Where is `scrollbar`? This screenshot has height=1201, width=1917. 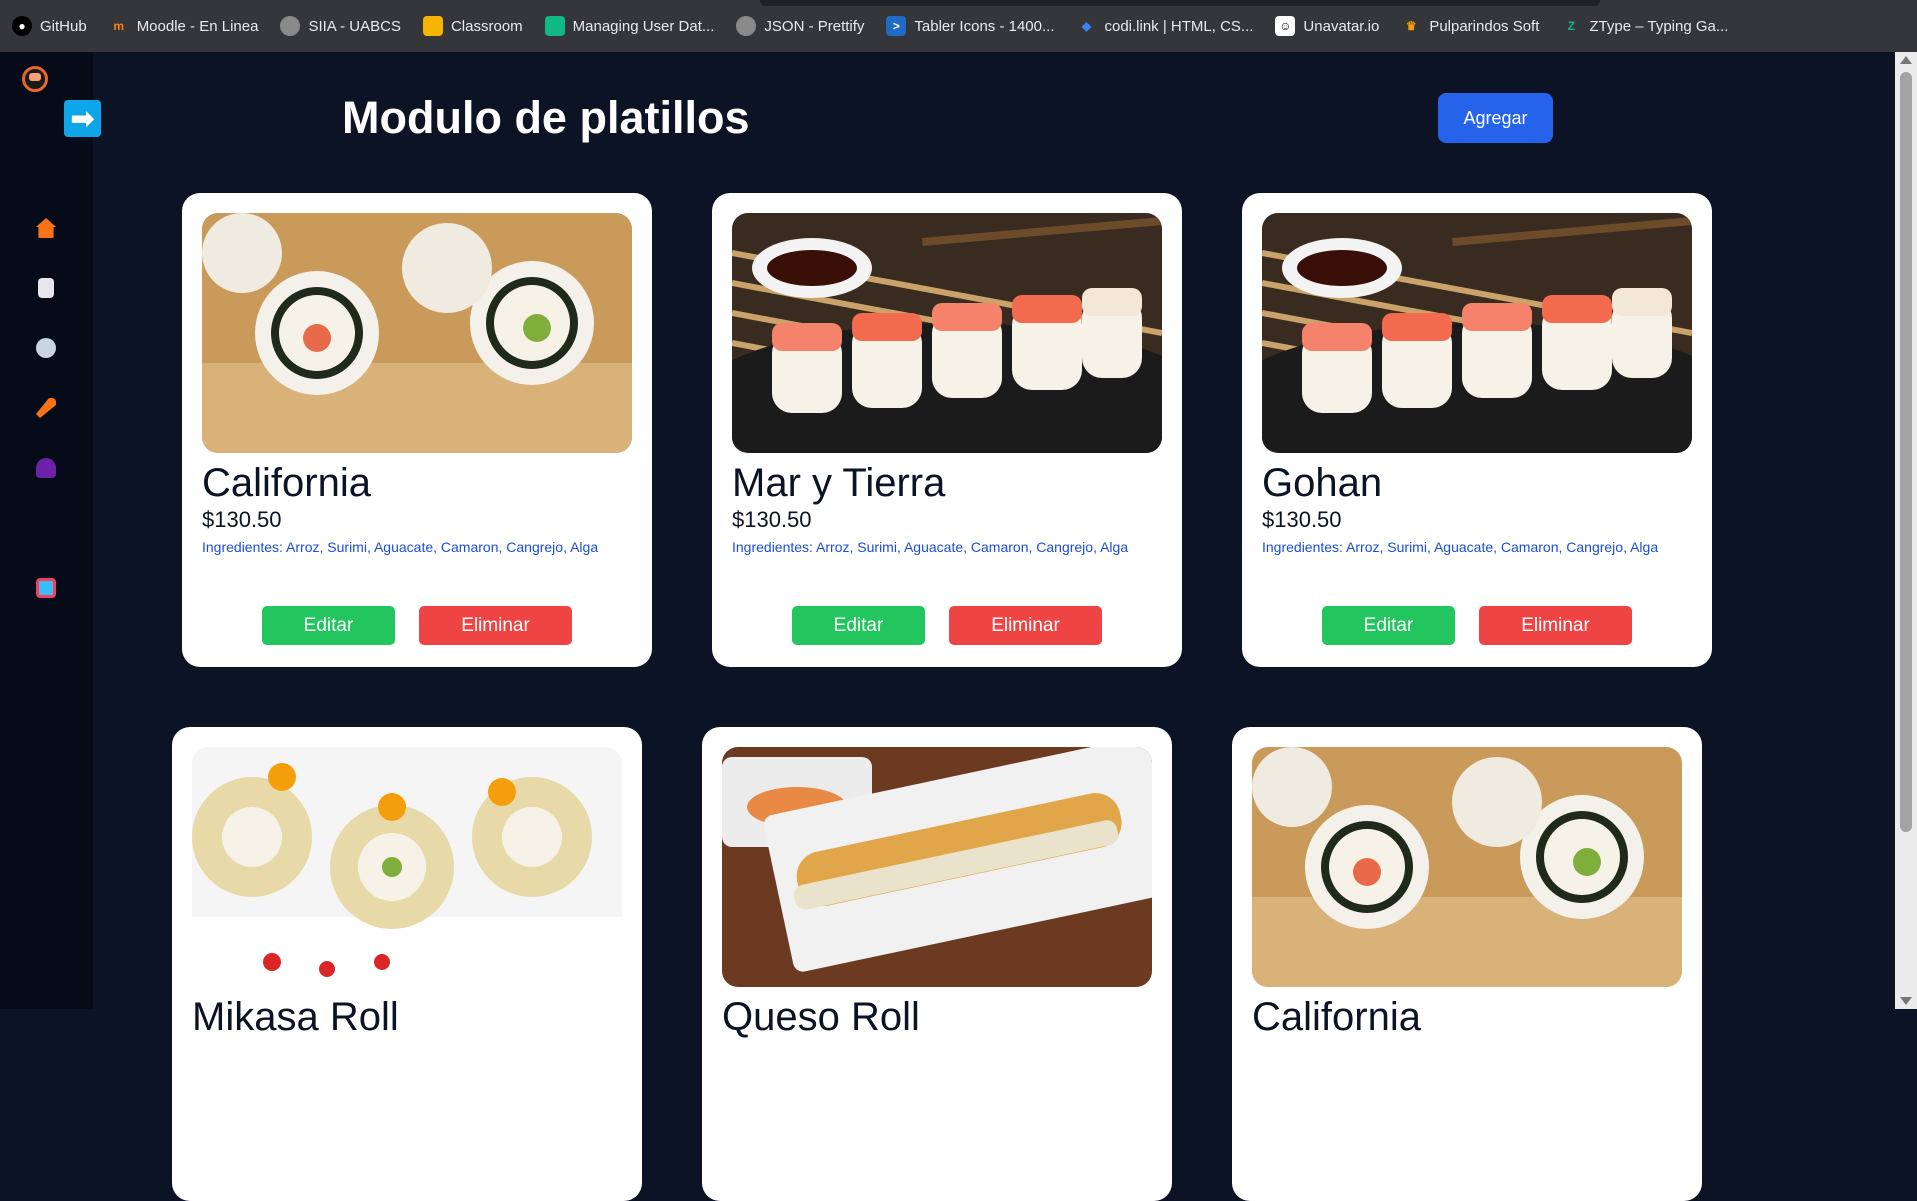
scrollbar is located at coordinates (1906, 530).